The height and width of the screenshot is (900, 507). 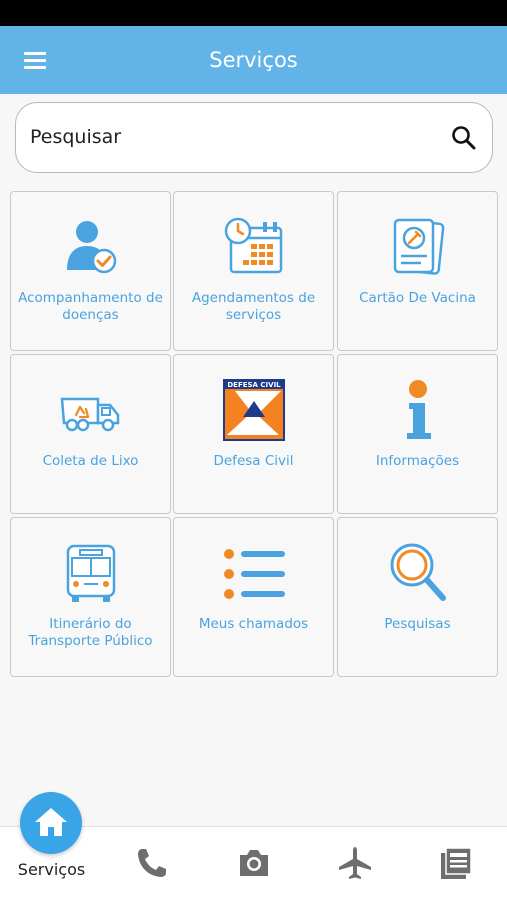 I want to click on phone-icon, so click(x=152, y=863).